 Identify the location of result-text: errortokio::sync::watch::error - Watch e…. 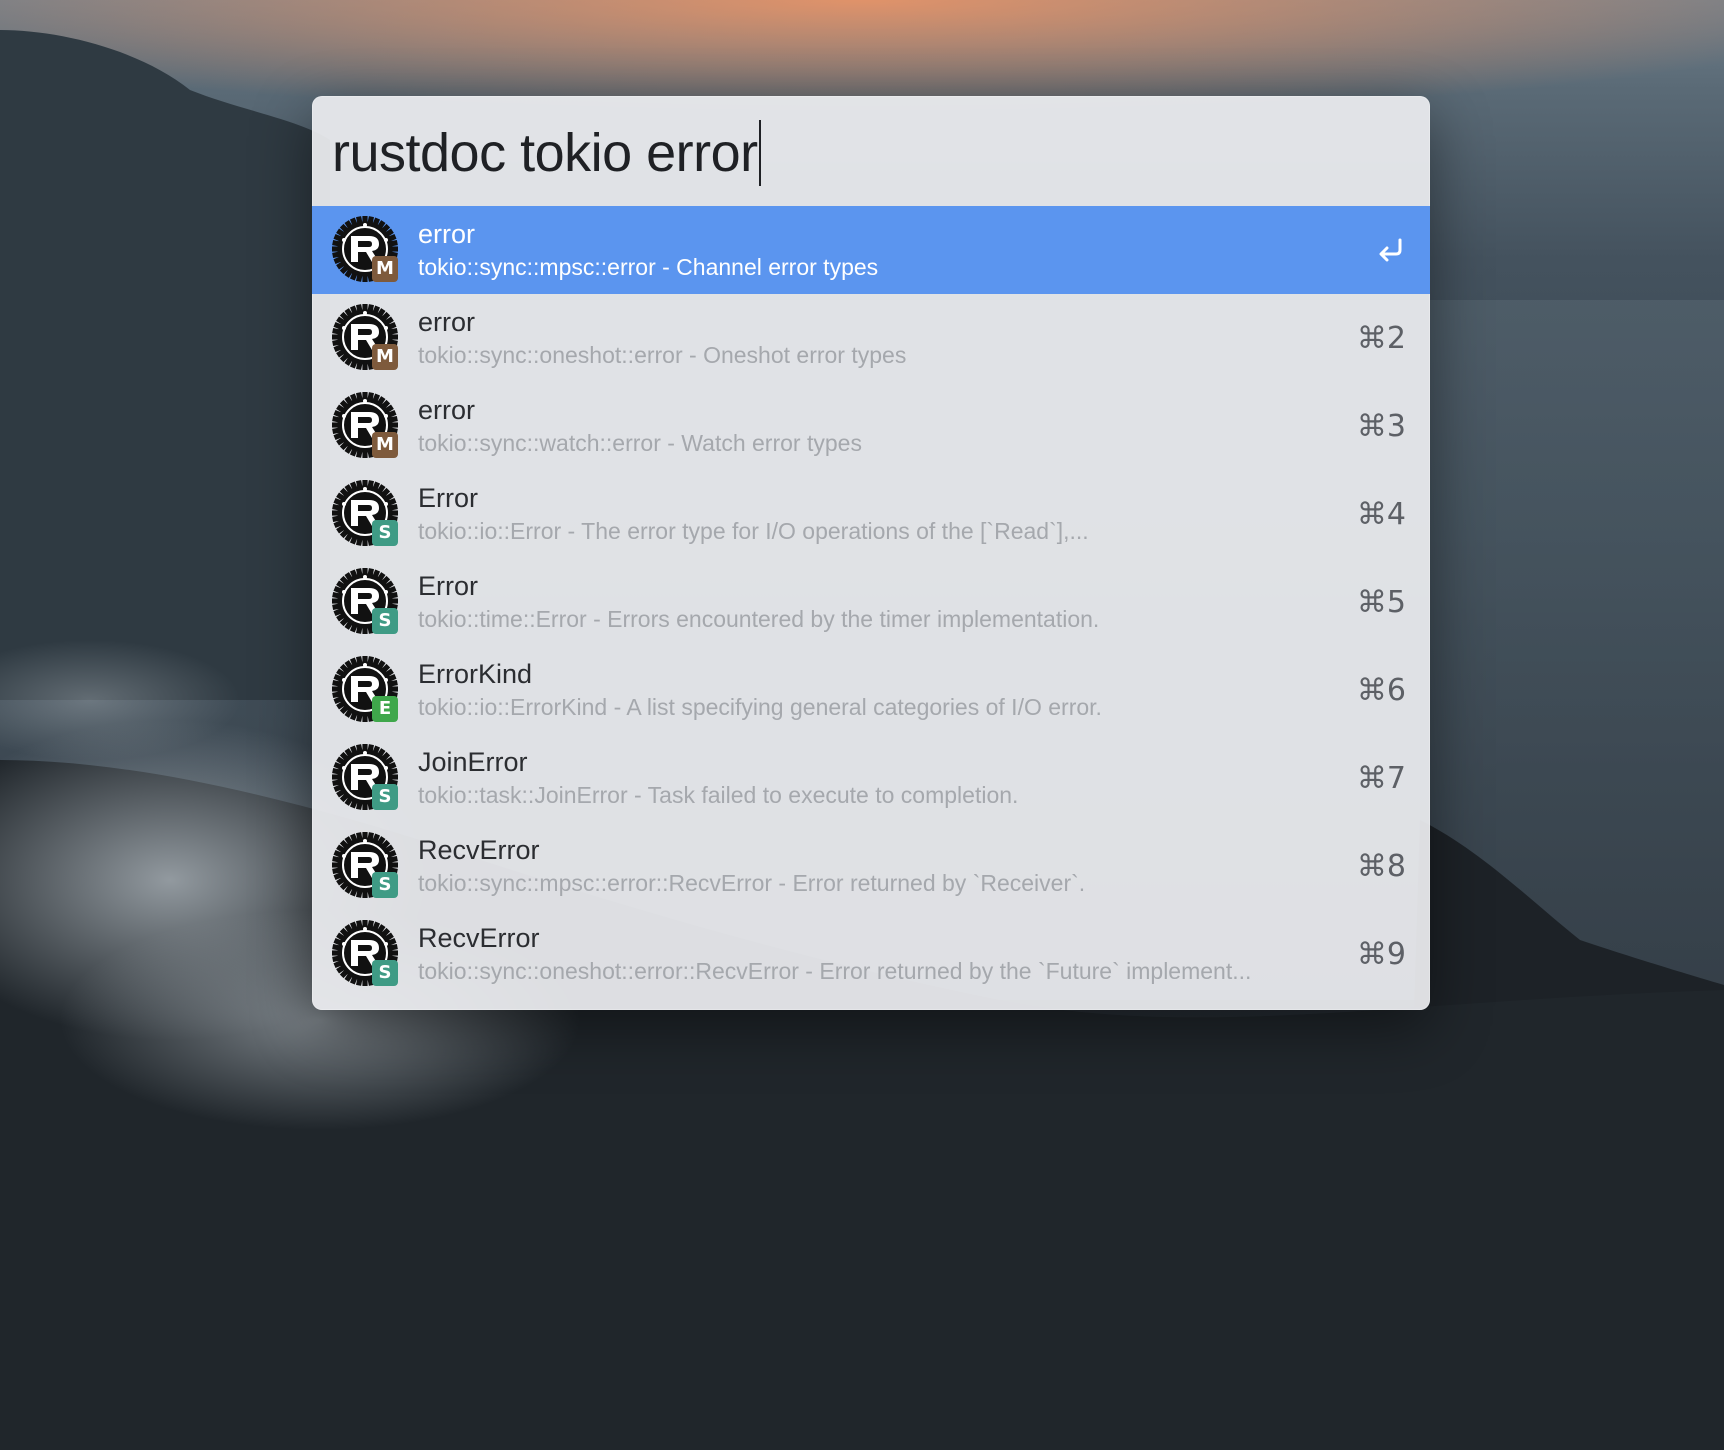
(877, 426).